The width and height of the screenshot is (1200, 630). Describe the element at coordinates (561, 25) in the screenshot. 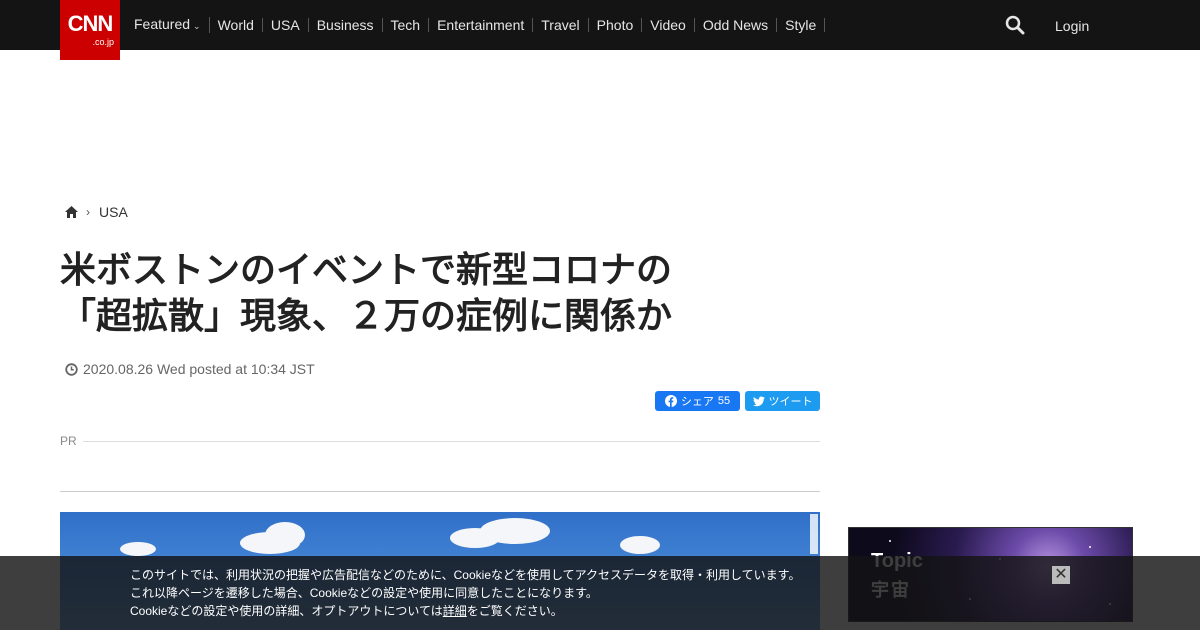

I see `nav-travel: Travel` at that location.